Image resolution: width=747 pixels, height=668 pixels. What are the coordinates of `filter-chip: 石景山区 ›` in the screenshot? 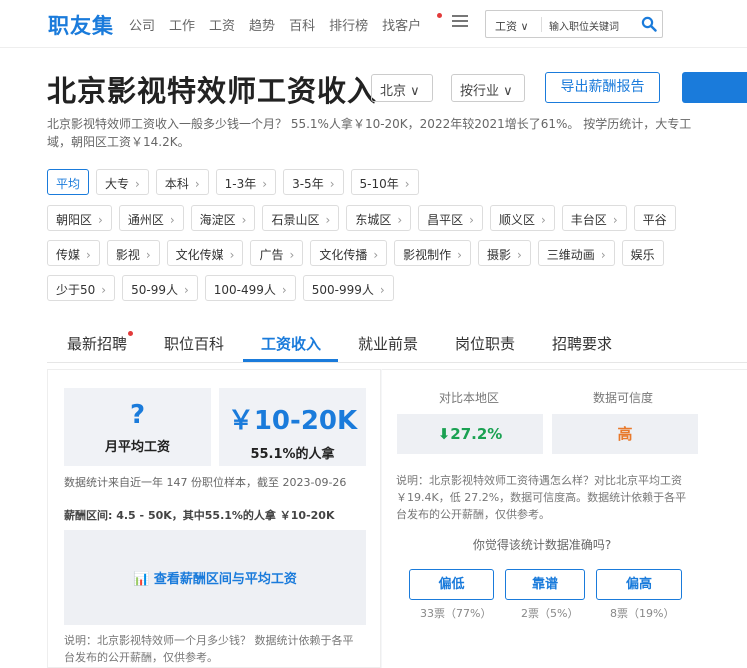 It's located at (301, 218).